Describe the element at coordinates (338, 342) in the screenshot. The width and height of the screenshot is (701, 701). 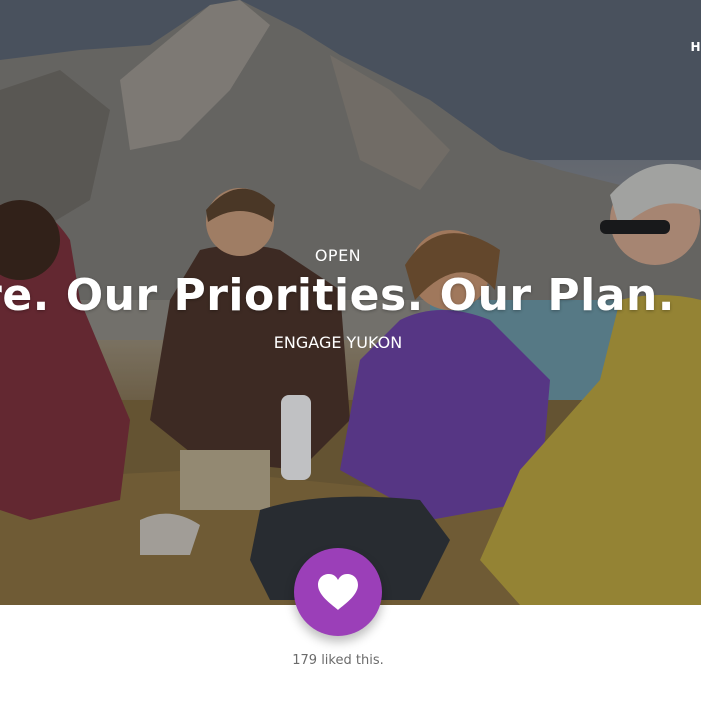
I see `category-link: ENGAGE YUKON` at that location.